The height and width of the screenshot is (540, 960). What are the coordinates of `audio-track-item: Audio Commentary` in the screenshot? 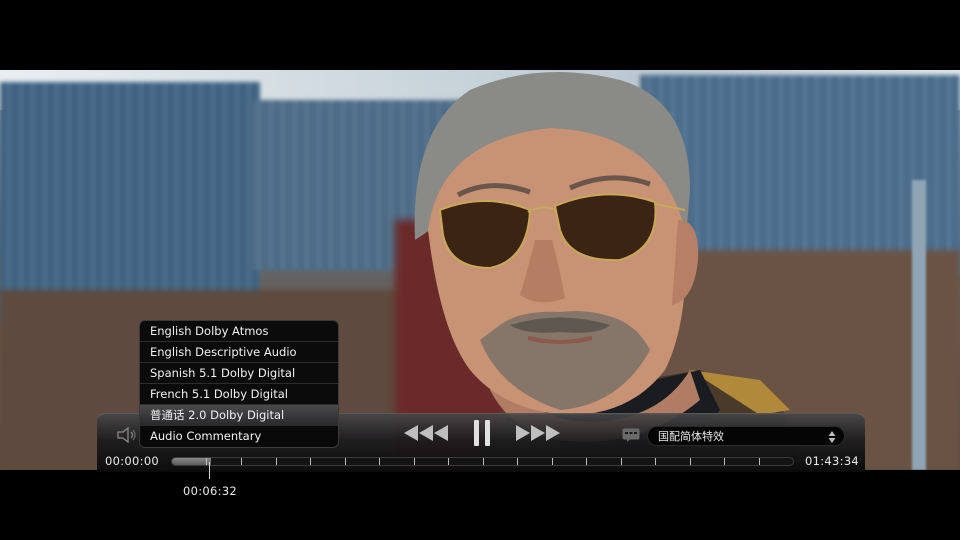 It's located at (239, 436).